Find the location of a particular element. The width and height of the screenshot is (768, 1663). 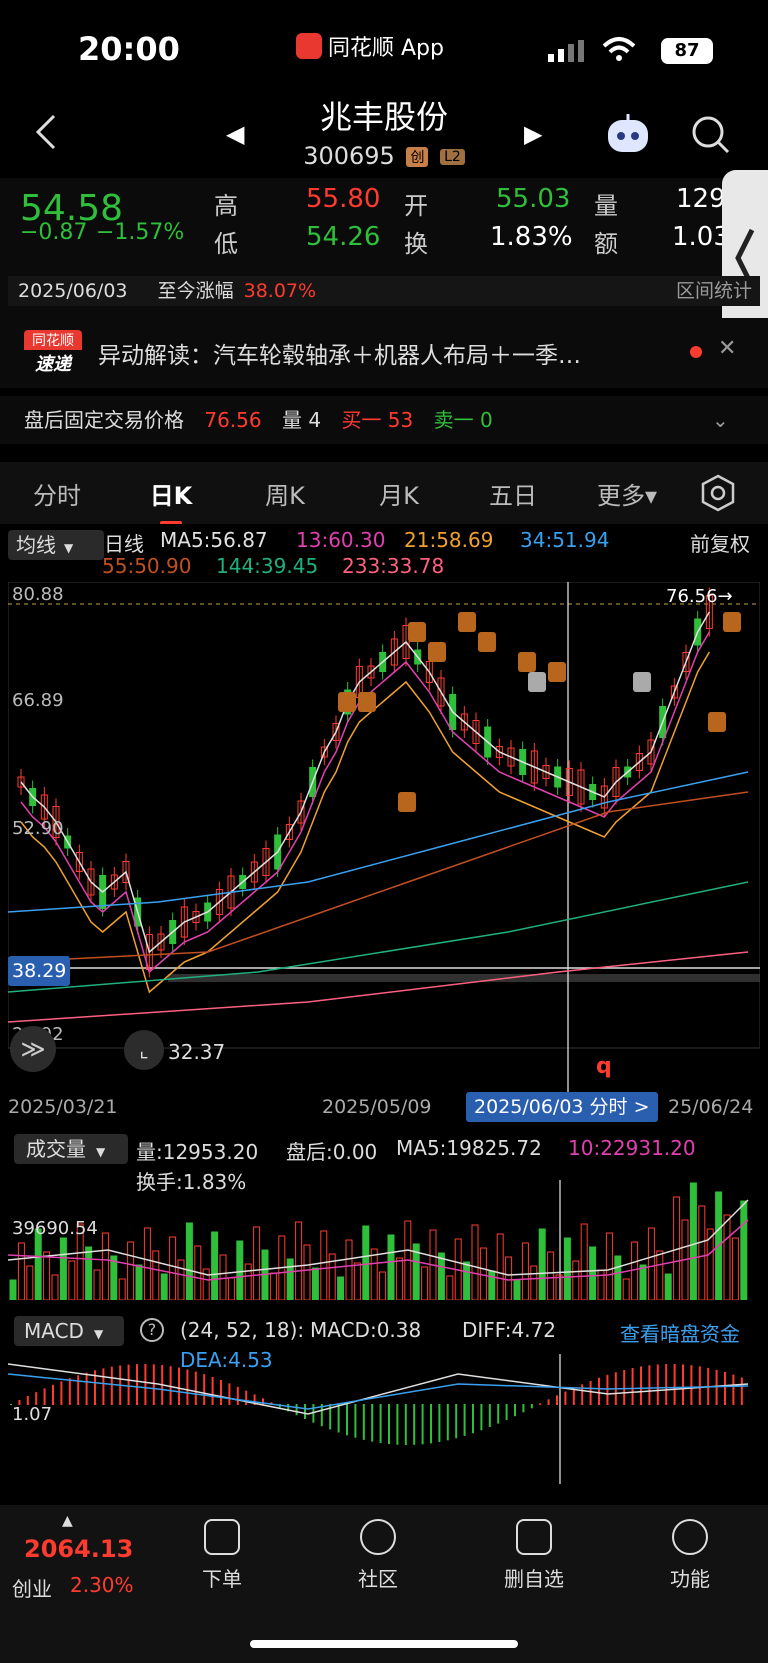

volume-selector-label: 成交量 is located at coordinates (56, 1149).